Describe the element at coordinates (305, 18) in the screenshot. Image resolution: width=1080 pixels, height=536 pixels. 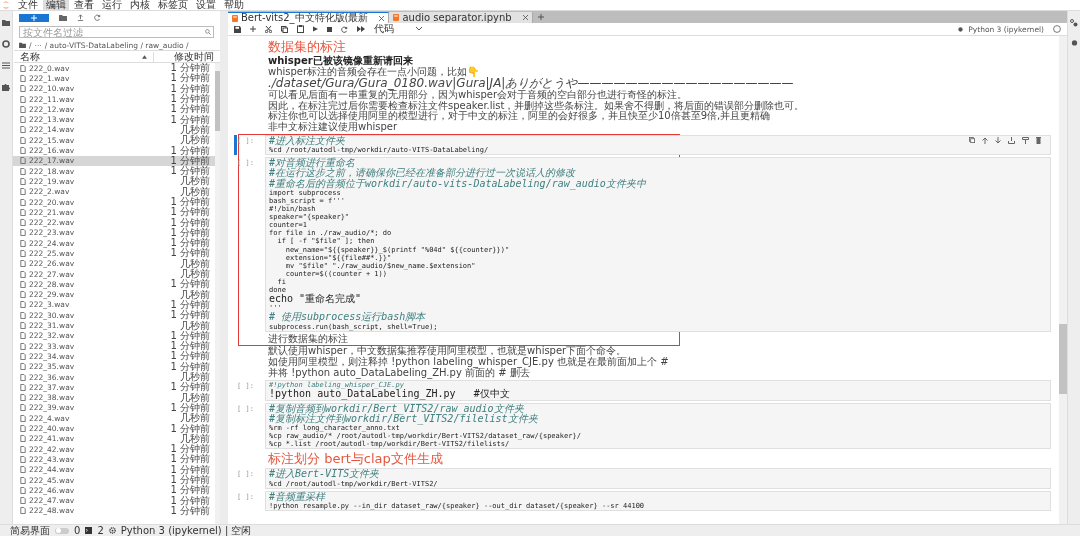
I see `tab-label: Bert-vits2_中文特化版(最新` at that location.